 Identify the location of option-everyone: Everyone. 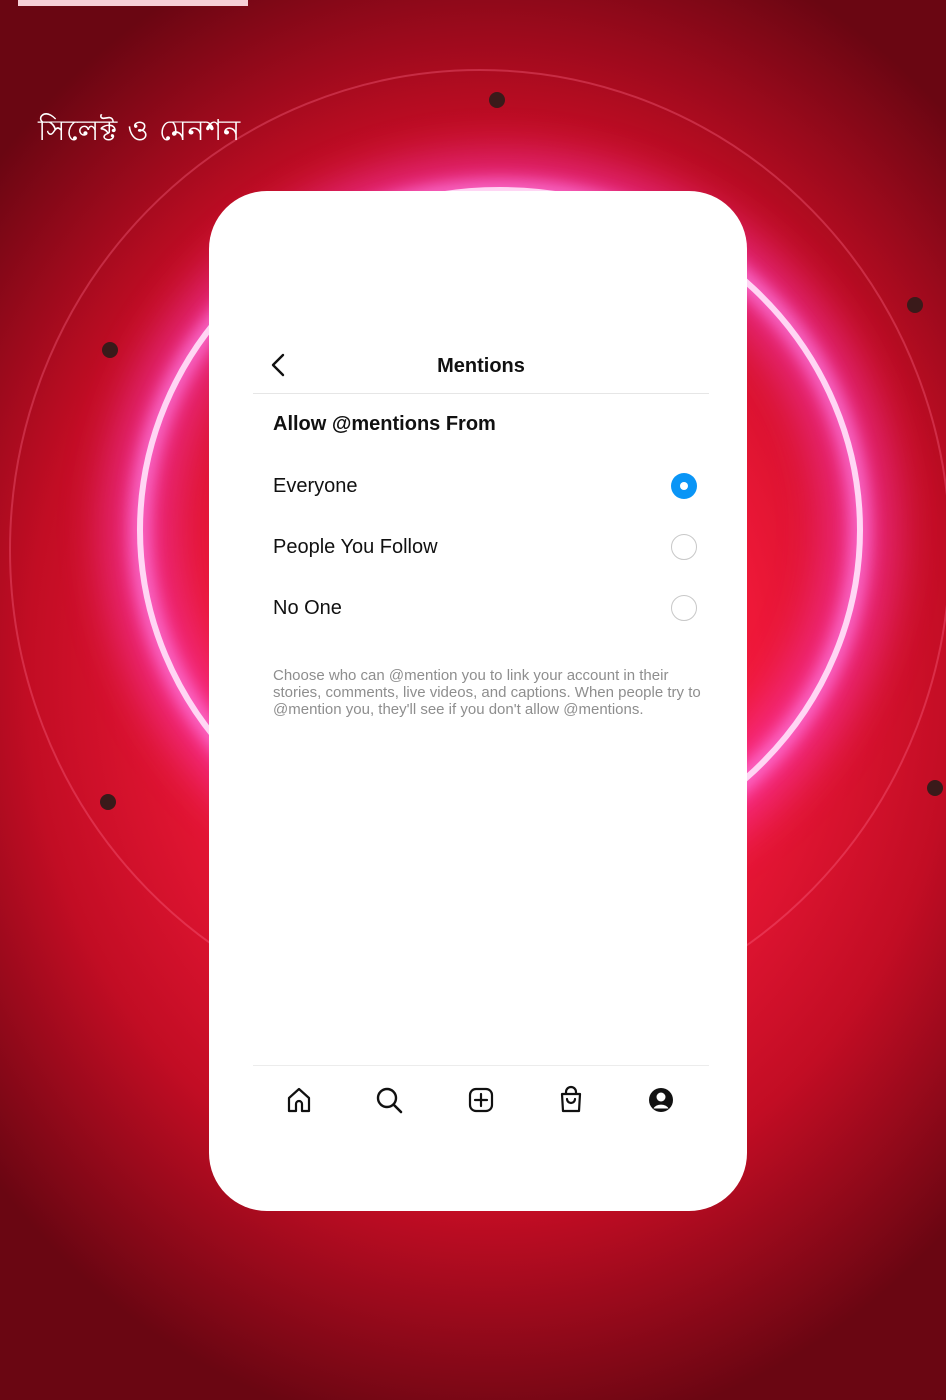
(481, 487).